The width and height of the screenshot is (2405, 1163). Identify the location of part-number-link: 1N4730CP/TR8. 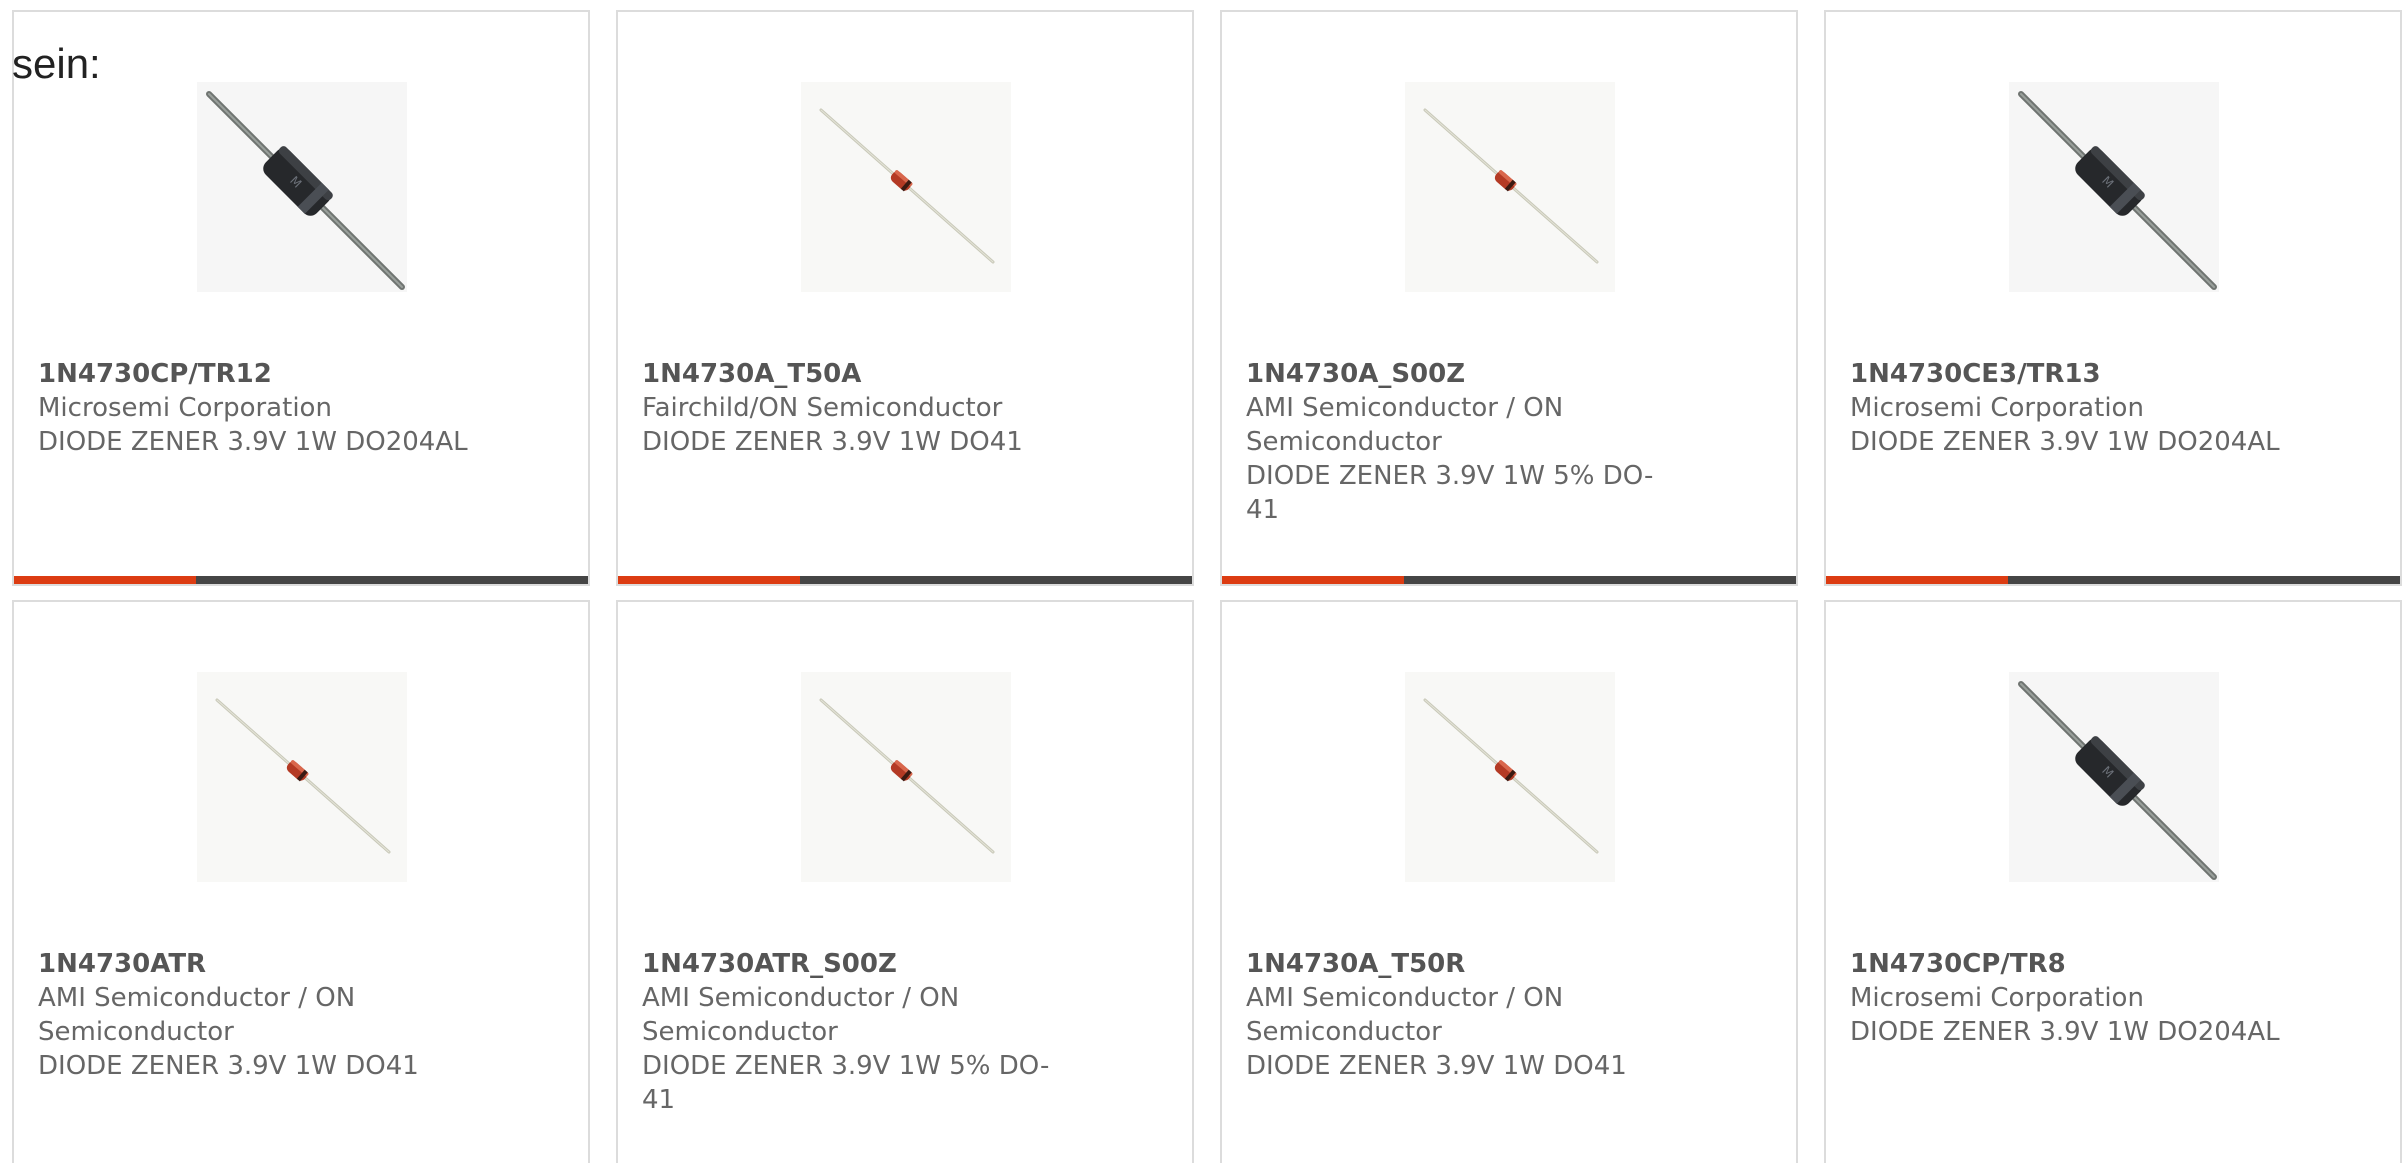
(2070, 964).